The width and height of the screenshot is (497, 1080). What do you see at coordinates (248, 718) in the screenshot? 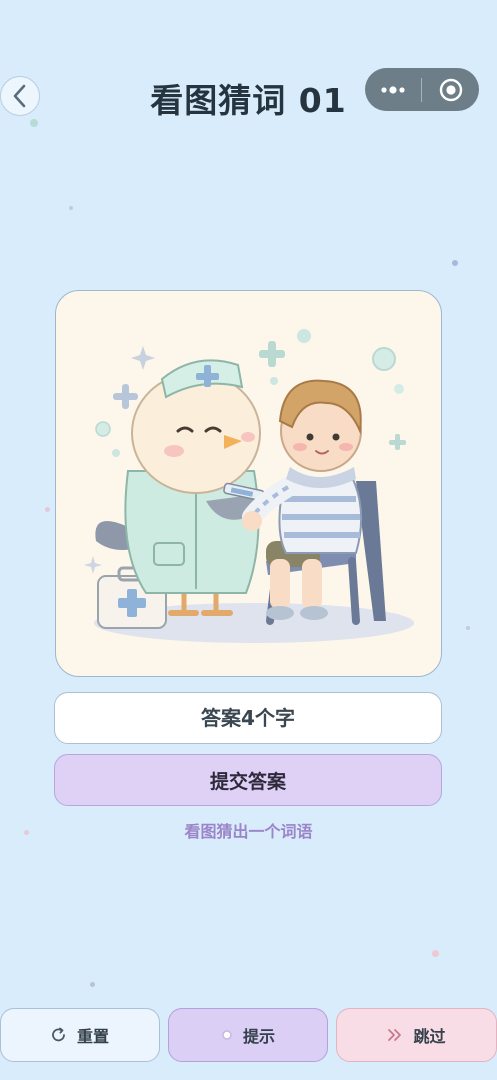
I see `answer-input` at bounding box center [248, 718].